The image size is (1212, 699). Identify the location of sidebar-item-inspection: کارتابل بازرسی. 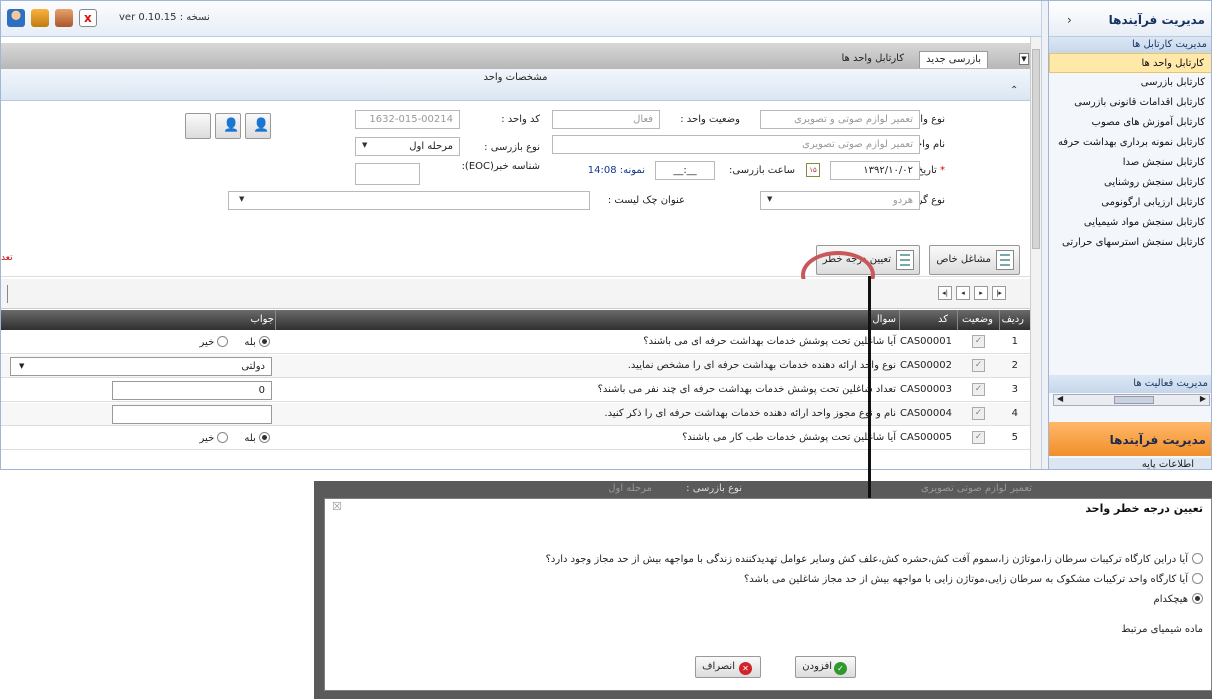
(1130, 83).